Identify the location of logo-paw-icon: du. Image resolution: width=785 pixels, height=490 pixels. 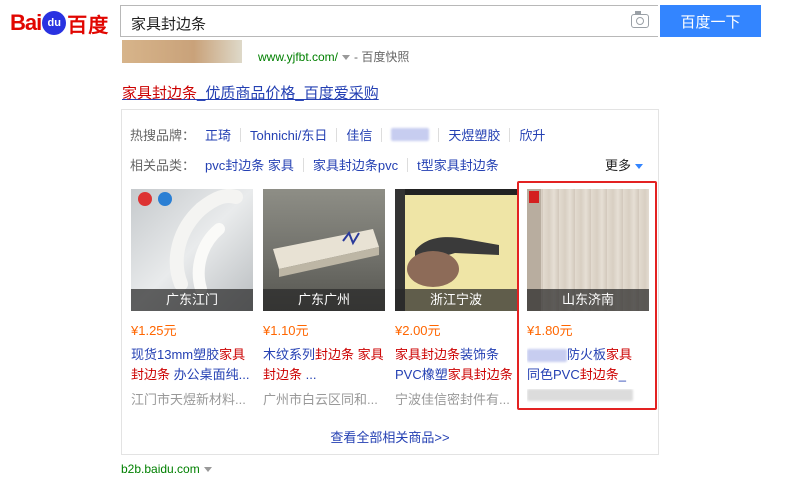
(54, 23).